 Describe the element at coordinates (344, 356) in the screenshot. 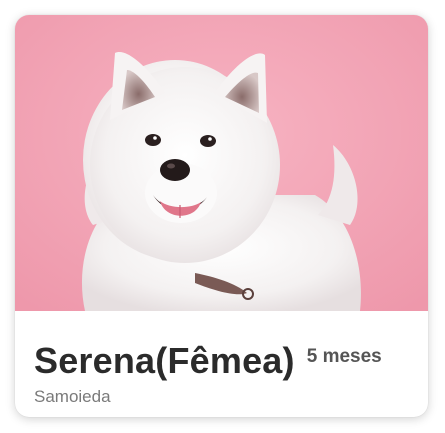

I see `pet-age: 5 meses` at that location.